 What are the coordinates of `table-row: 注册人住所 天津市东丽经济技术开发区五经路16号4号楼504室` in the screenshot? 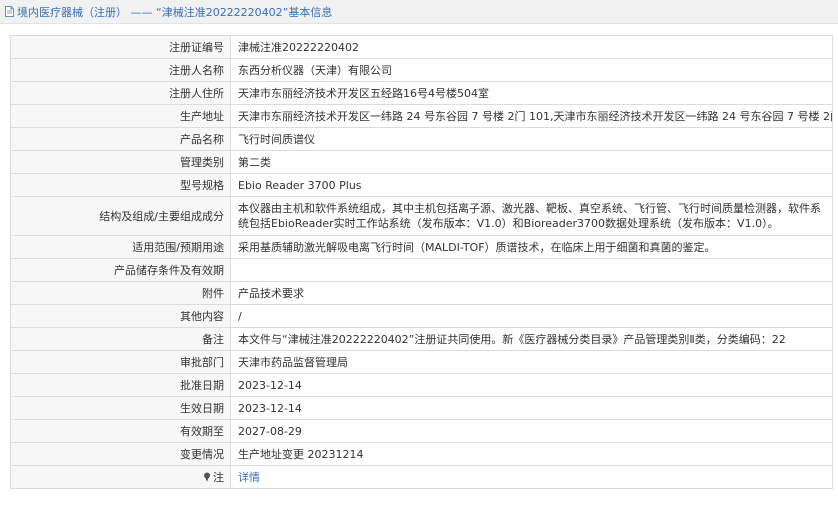 It's located at (421, 93).